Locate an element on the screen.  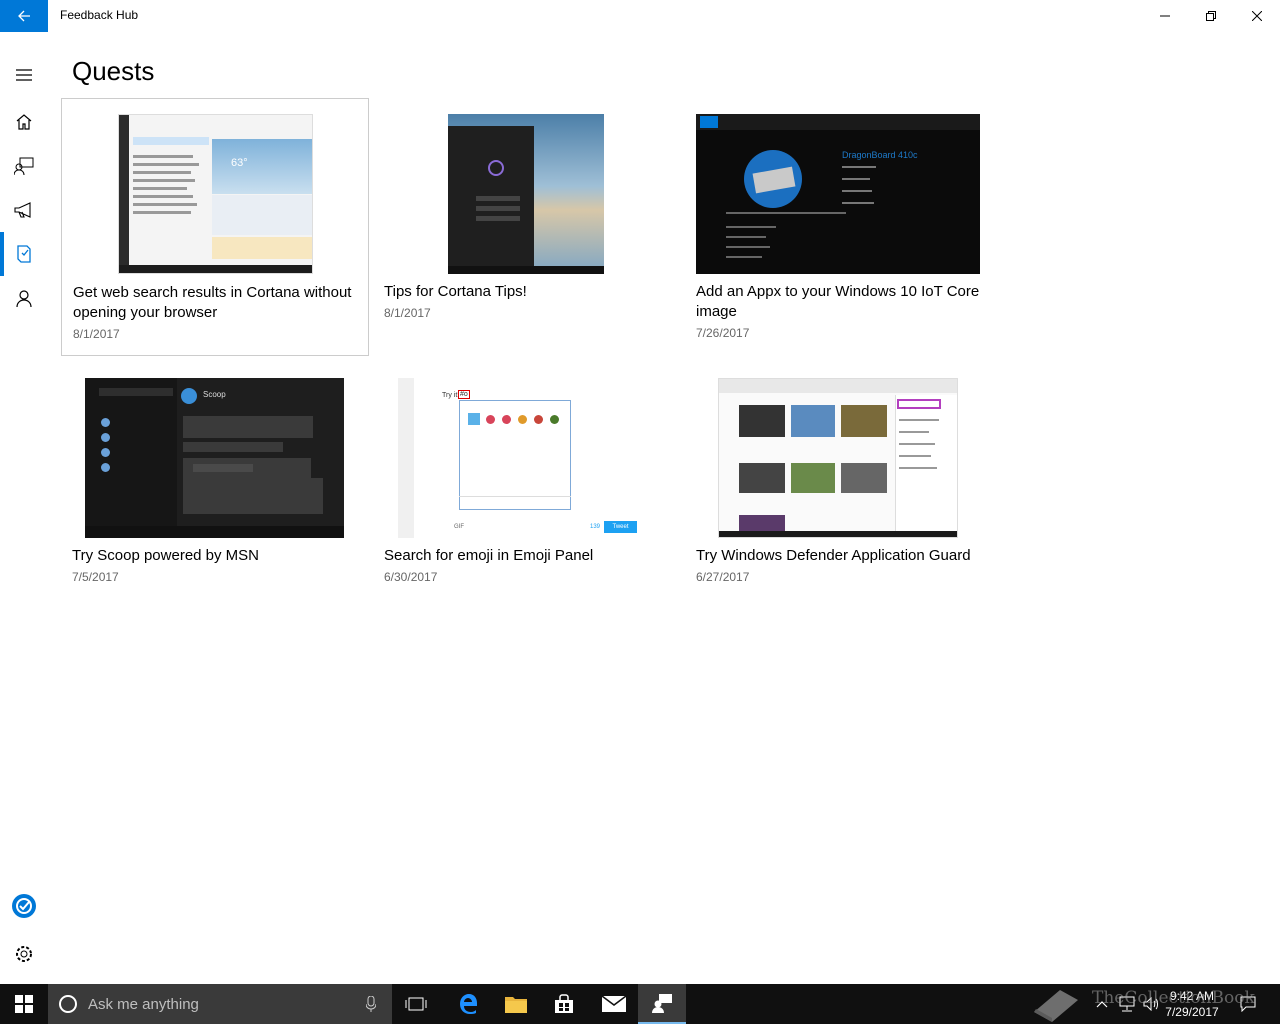
quest-date: 6/27/2017 is located at coordinates (723, 577).